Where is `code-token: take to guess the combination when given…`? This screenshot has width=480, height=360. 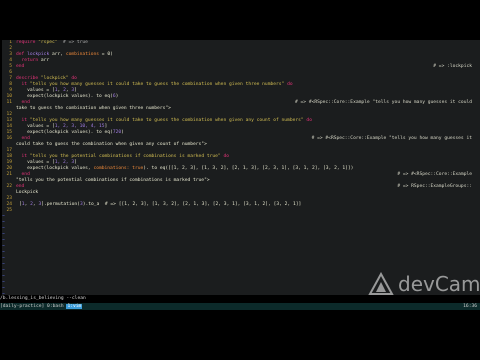 code-token: take to guess the combination when given… is located at coordinates (93, 108).